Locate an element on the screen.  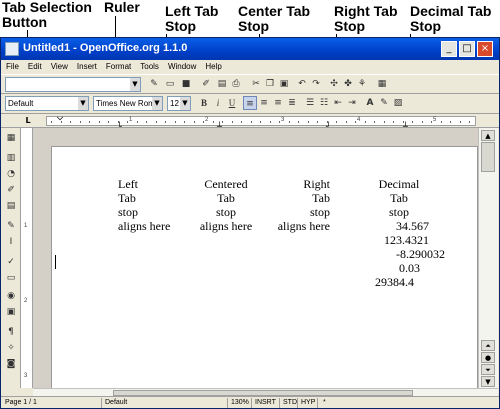
title-bar: Untitled1 - OpenOffice.org 1.1.0 _ □ × is located at coordinates (250, 49).